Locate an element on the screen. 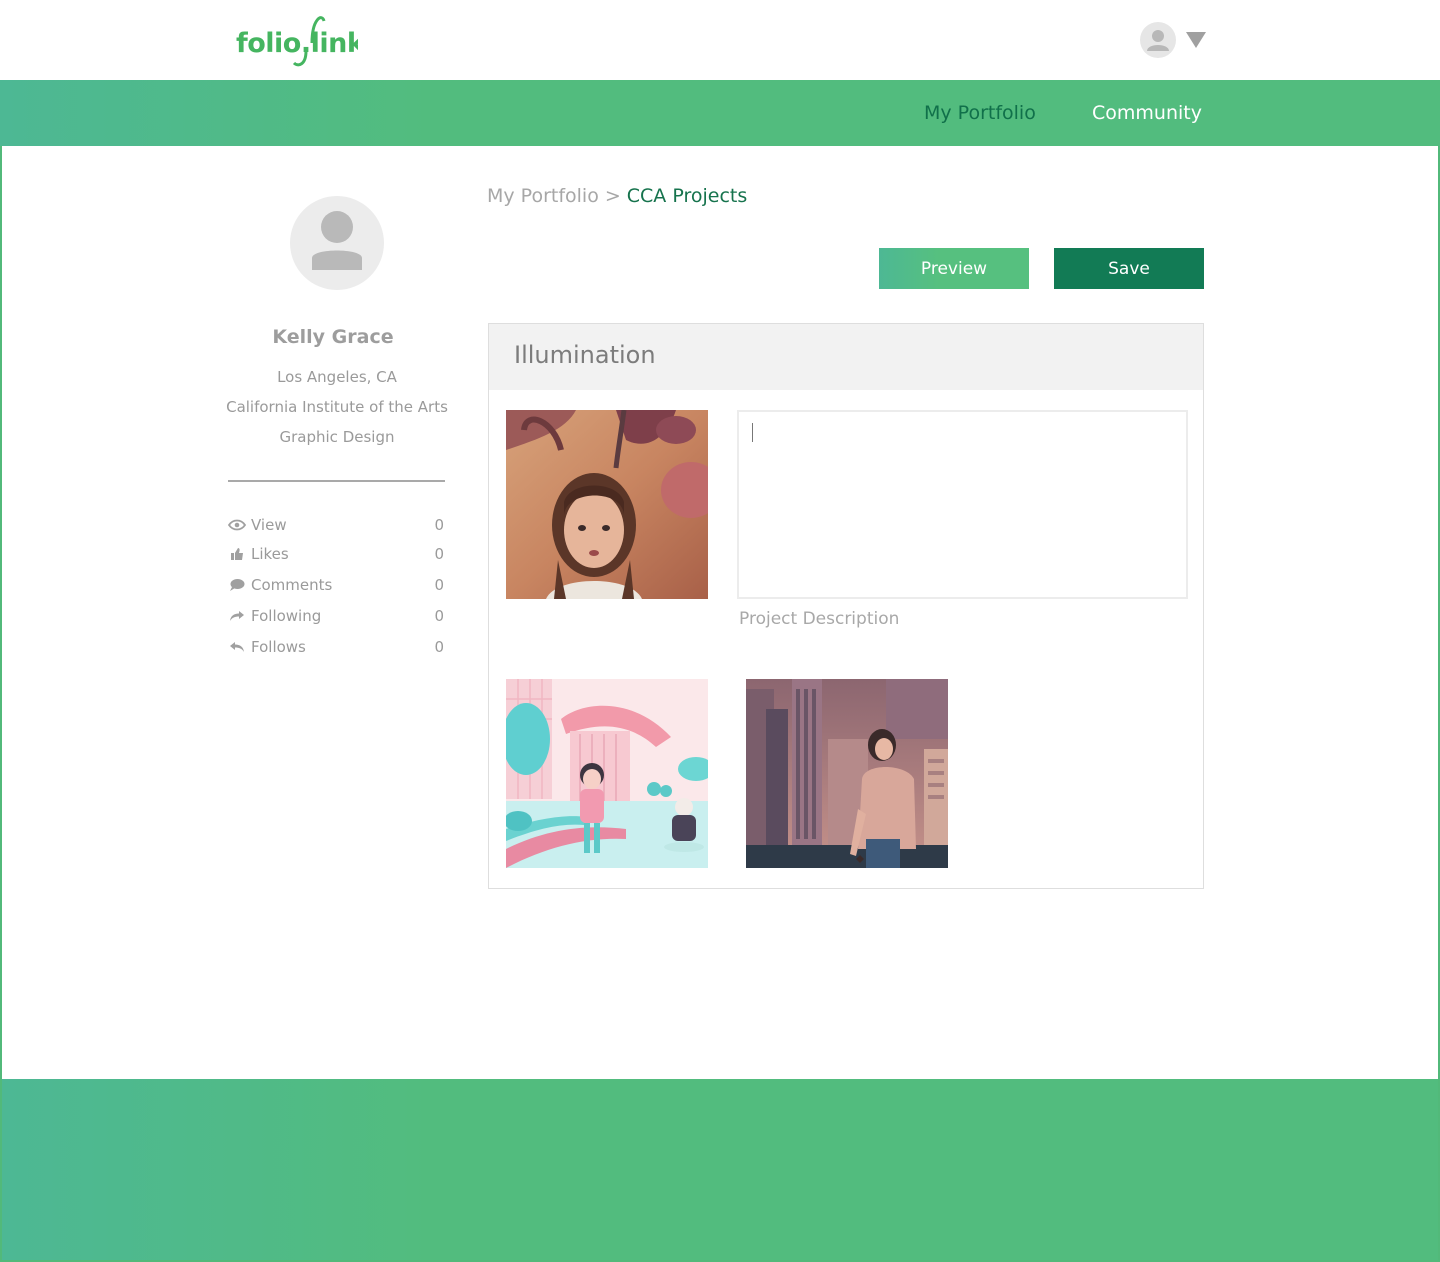  logo-text: folio.link is located at coordinates (297, 43).